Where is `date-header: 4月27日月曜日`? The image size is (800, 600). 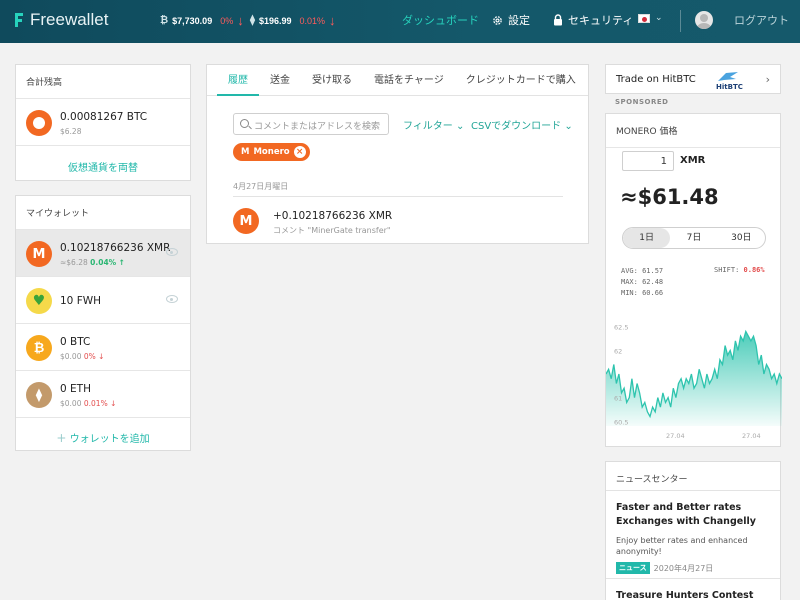 date-header: 4月27日月曜日 is located at coordinates (261, 186).